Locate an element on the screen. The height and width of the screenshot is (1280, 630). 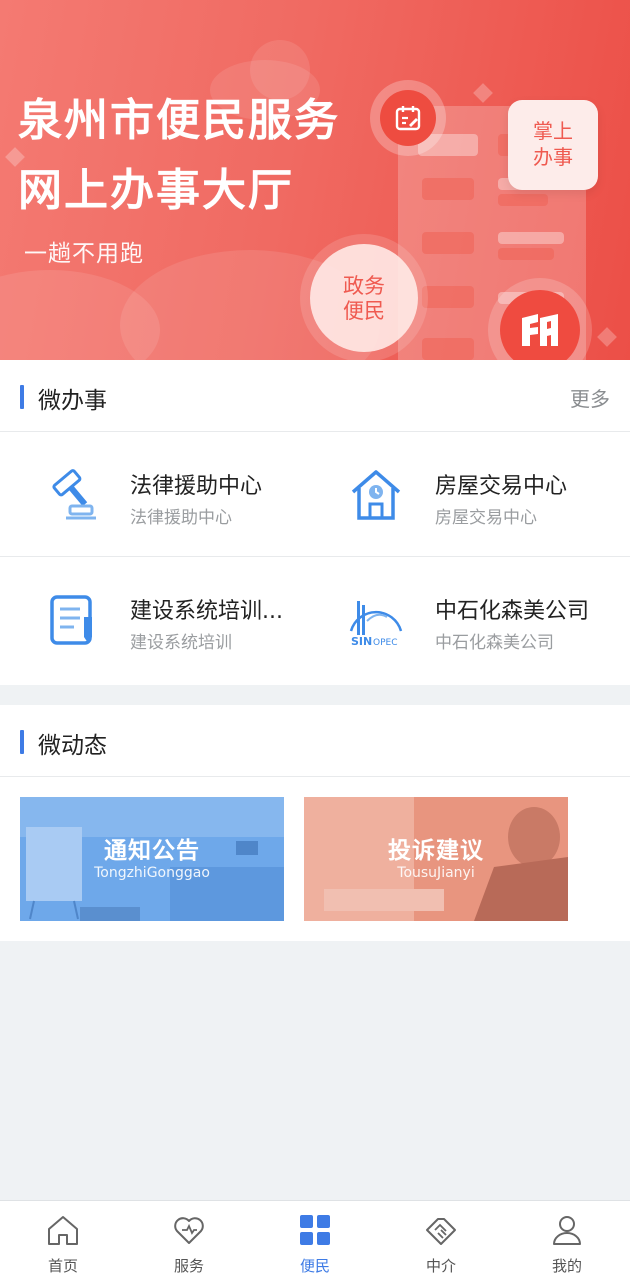
news-cards: 通知公告 TongzhiGonggao 投诉建议 TousuJianyi is located at coordinates (315, 859).